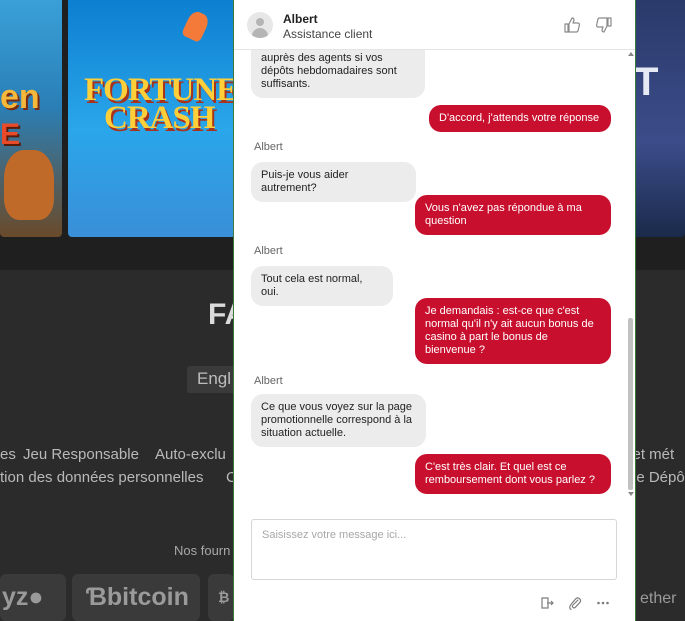  I want to click on footer-link-data-protection: tion des données personnelles, so click(101, 477).